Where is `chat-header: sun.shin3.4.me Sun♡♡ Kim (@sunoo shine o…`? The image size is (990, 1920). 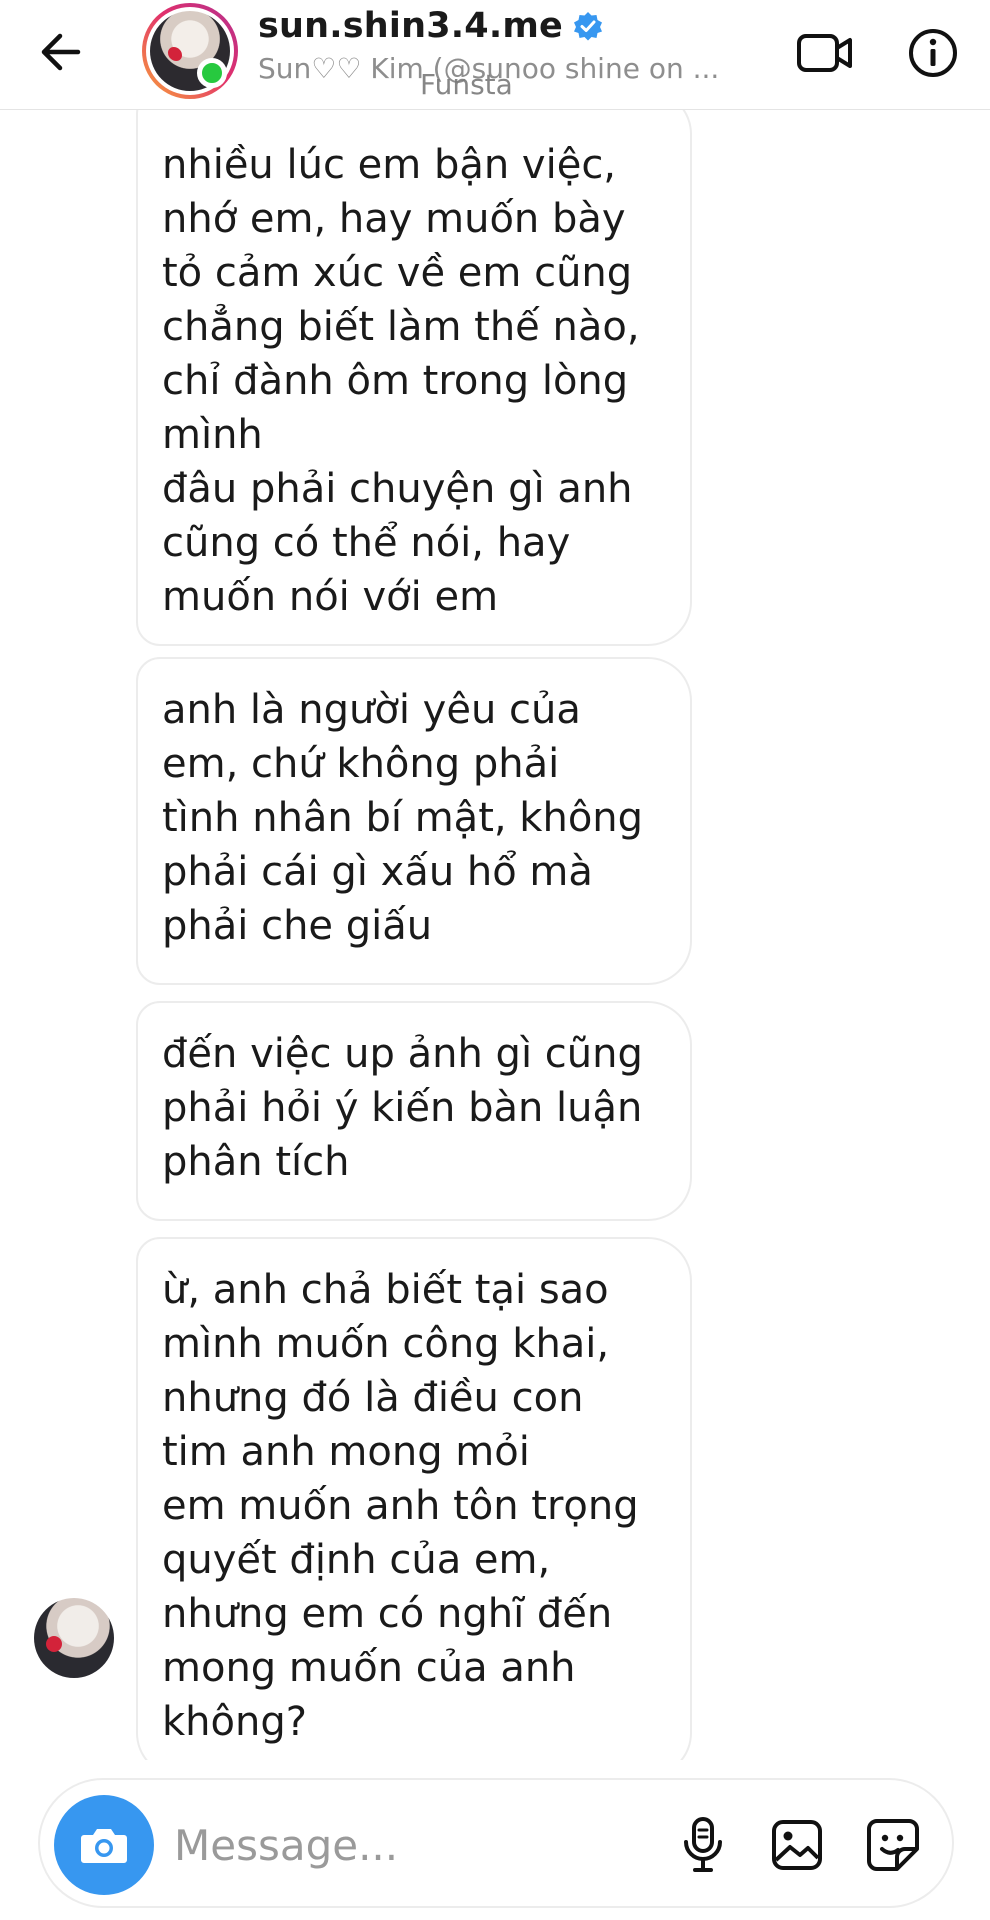
chat-header: sun.shin3.4.me Sun♡♡ Kim (@sunoo shine o… is located at coordinates (495, 55).